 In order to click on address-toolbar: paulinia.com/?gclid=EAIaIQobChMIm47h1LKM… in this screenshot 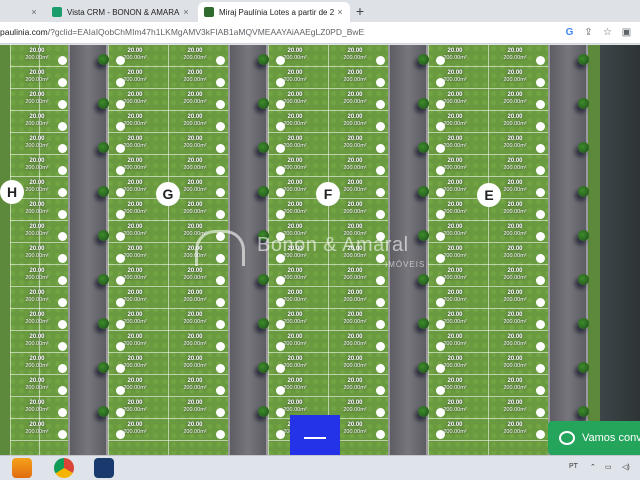, I will do `click(320, 33)`.